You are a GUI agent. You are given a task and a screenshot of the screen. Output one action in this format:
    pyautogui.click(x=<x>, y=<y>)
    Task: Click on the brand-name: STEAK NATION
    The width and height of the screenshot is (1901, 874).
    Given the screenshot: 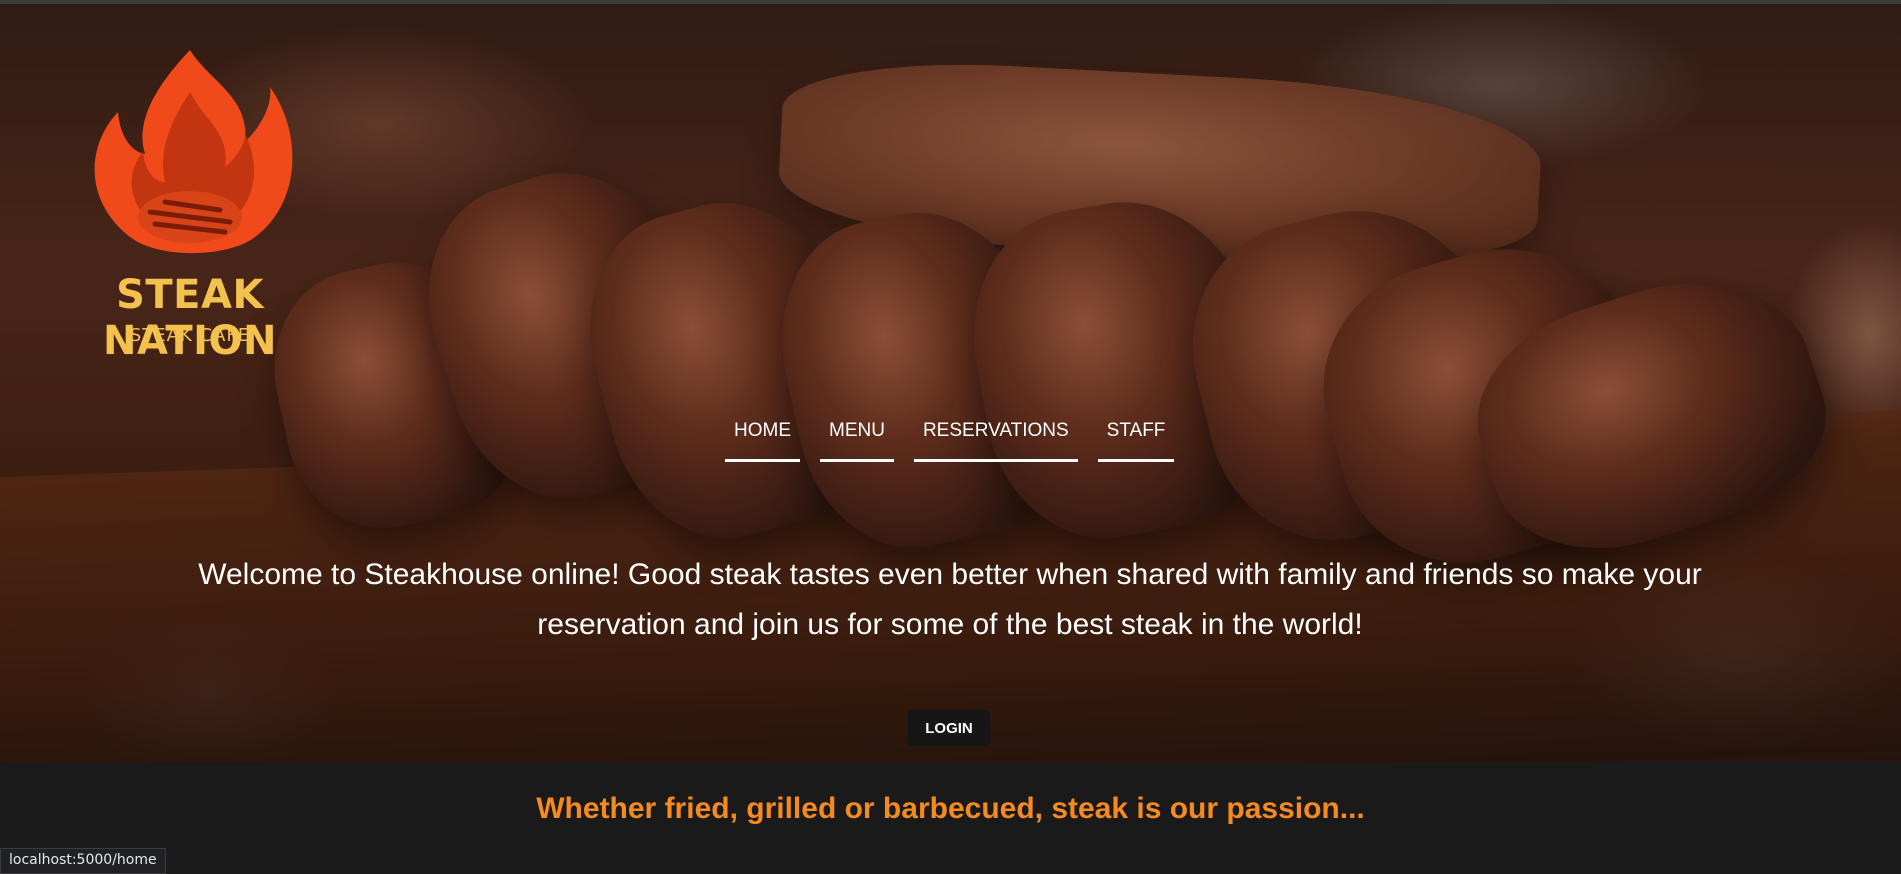 What is the action you would take?
    pyautogui.click(x=190, y=318)
    